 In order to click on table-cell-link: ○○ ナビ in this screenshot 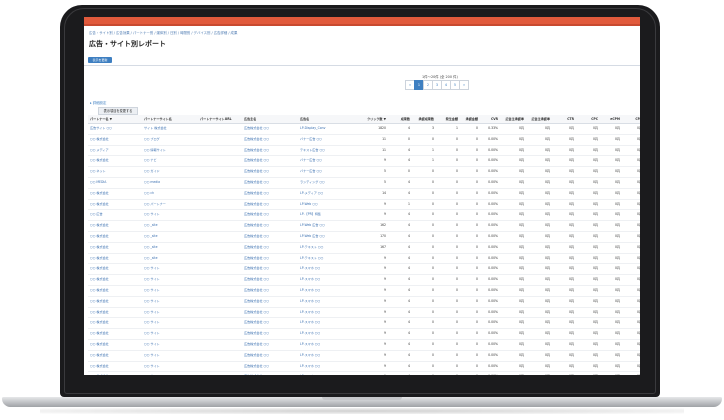, I will do `click(170, 161)`.